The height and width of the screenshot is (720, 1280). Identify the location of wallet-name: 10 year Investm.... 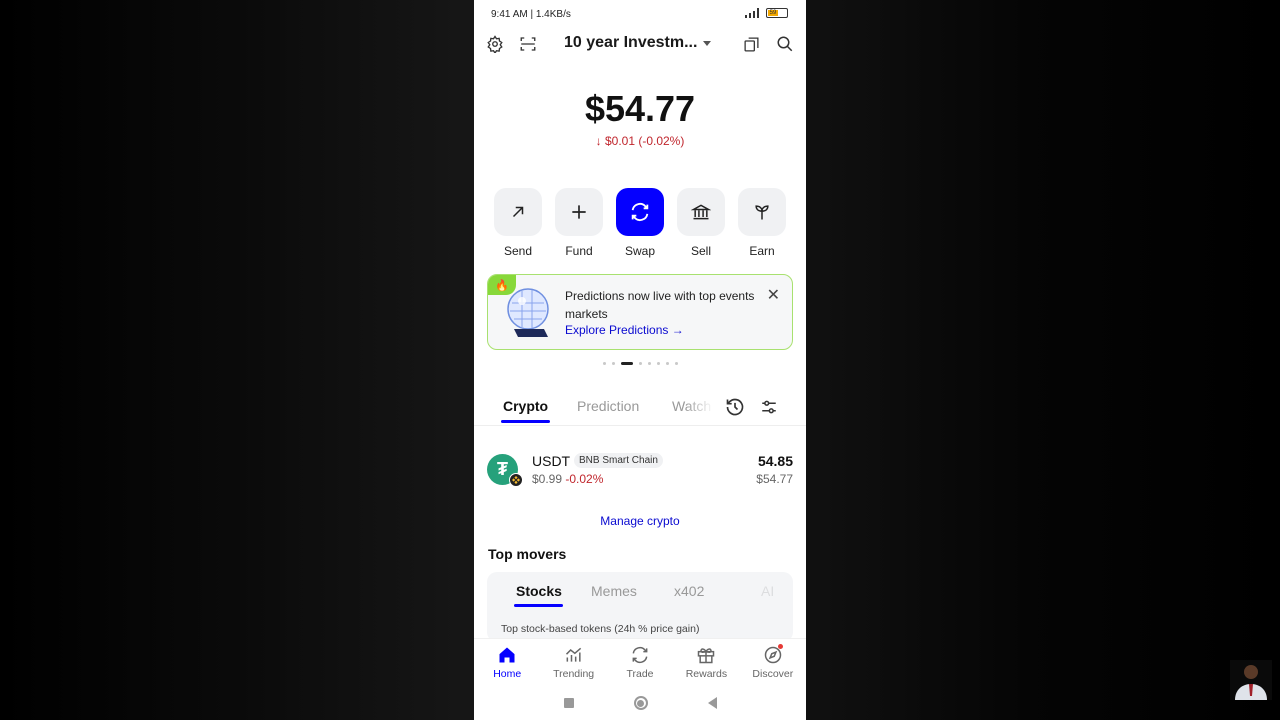
(631, 42).